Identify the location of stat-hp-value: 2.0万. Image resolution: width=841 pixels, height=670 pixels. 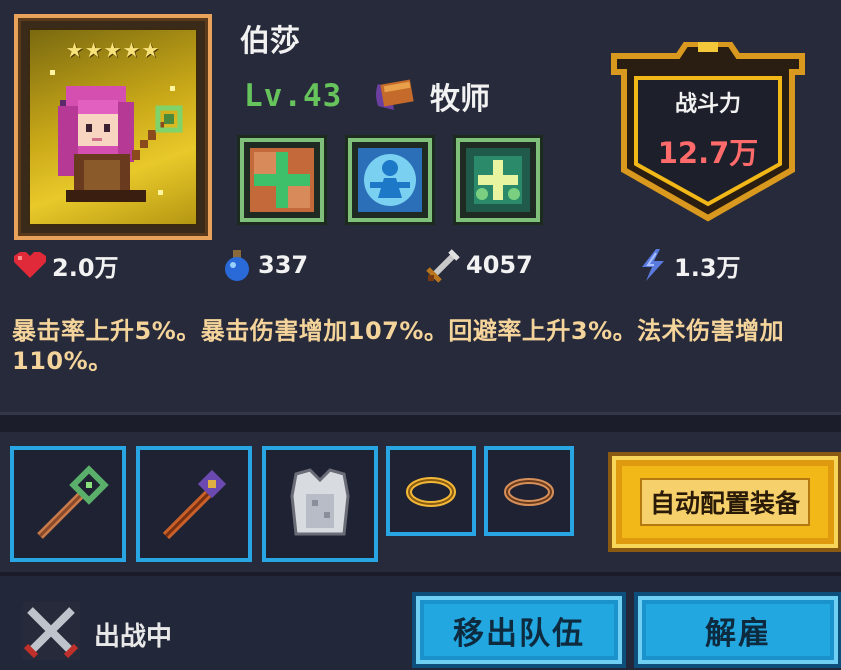
(85, 267).